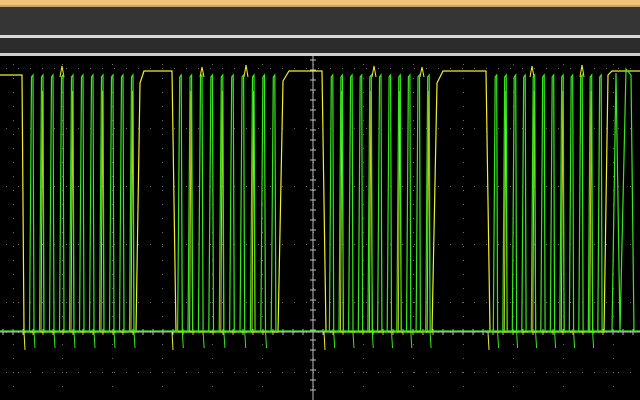 This screenshot has width=640, height=400. Describe the element at coordinates (320, 45) in the screenshot. I see `scope-status-bar` at that location.